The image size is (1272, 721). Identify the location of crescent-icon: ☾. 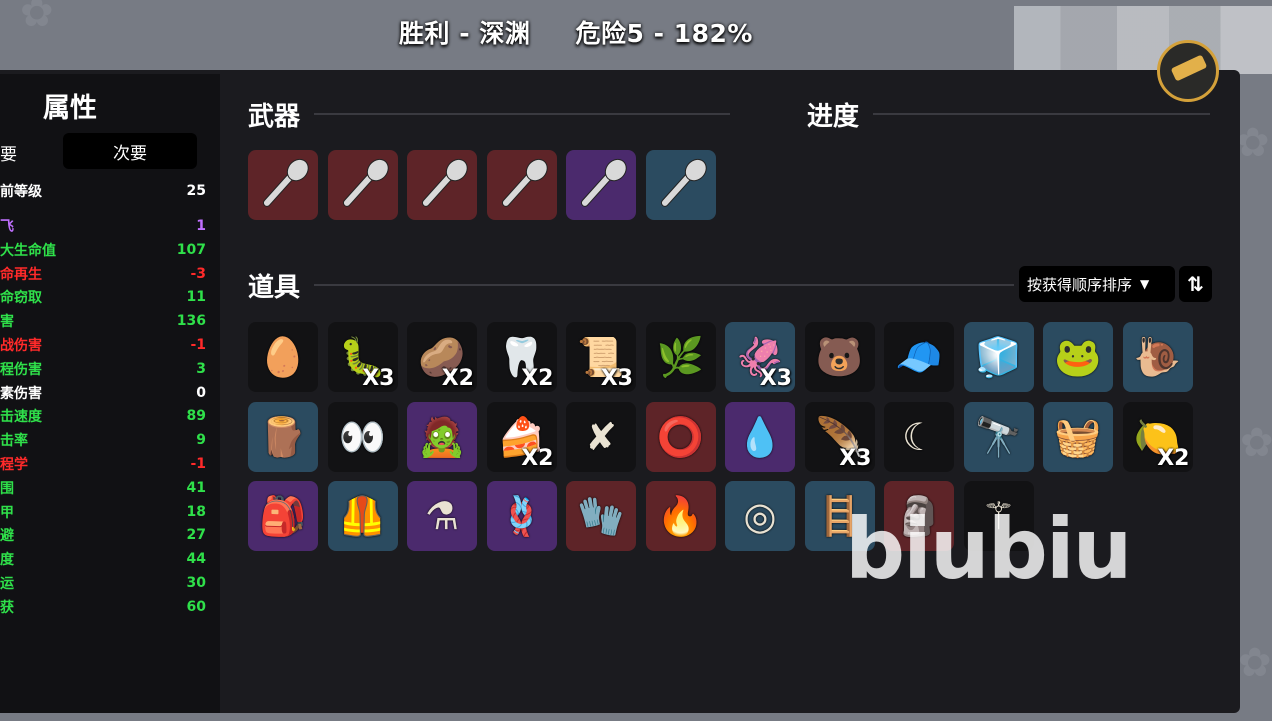
(919, 437).